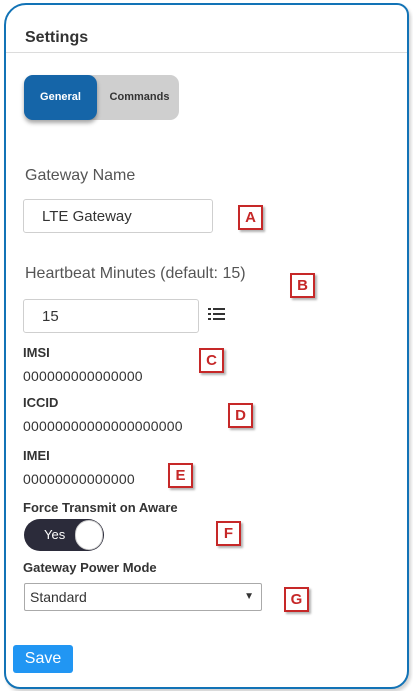 The height and width of the screenshot is (691, 413). What do you see at coordinates (36, 455) in the screenshot?
I see `imei-label: IMEI` at bounding box center [36, 455].